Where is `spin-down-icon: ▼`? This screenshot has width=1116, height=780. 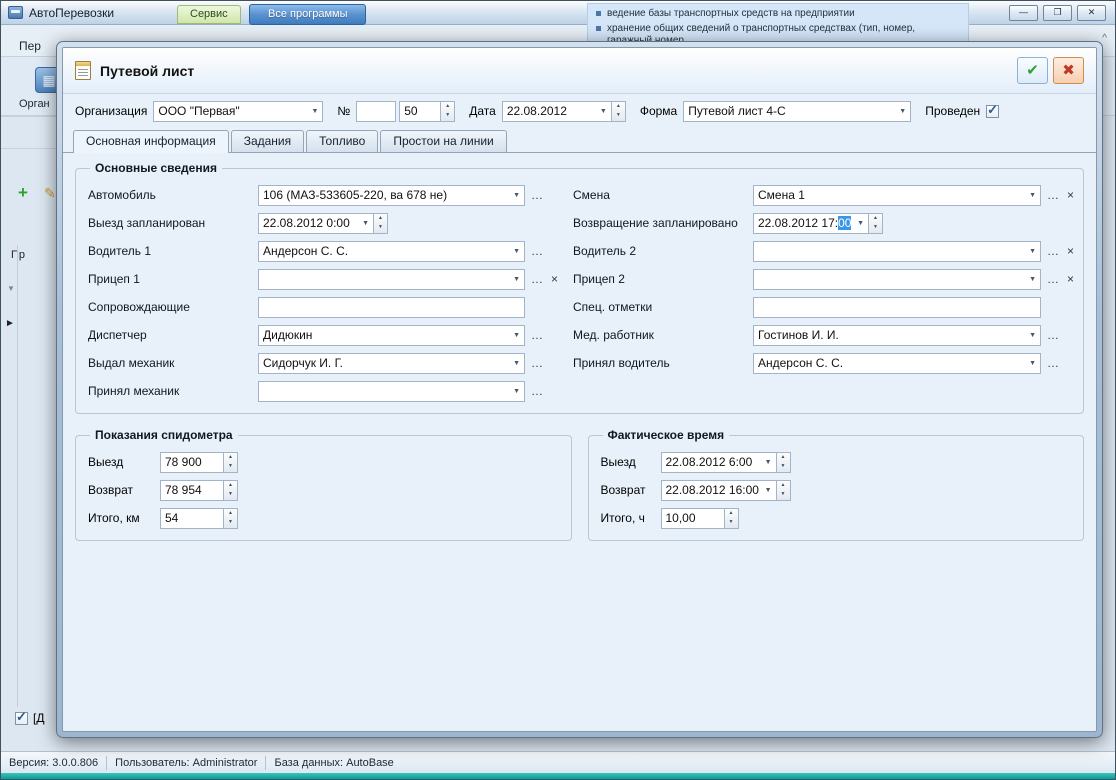
spin-down-icon: ▼ is located at coordinates (448, 115).